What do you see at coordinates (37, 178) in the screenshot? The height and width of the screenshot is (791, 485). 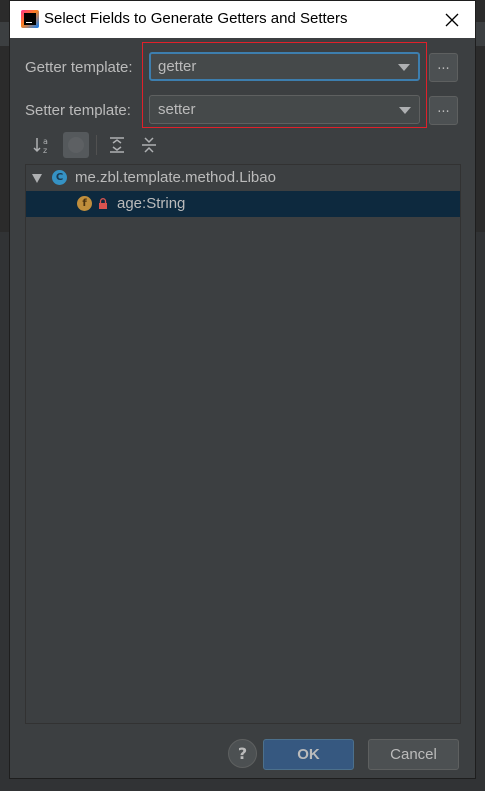 I see `tree-expand-toggle-icon` at bounding box center [37, 178].